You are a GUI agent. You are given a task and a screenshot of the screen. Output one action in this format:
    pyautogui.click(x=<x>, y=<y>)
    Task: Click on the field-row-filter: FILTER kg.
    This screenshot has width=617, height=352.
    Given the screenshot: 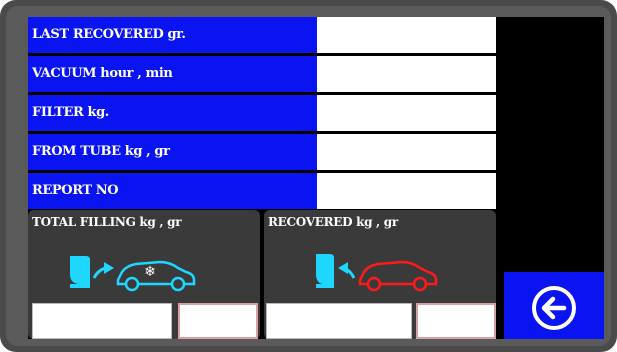 What is the action you would take?
    pyautogui.click(x=262, y=113)
    